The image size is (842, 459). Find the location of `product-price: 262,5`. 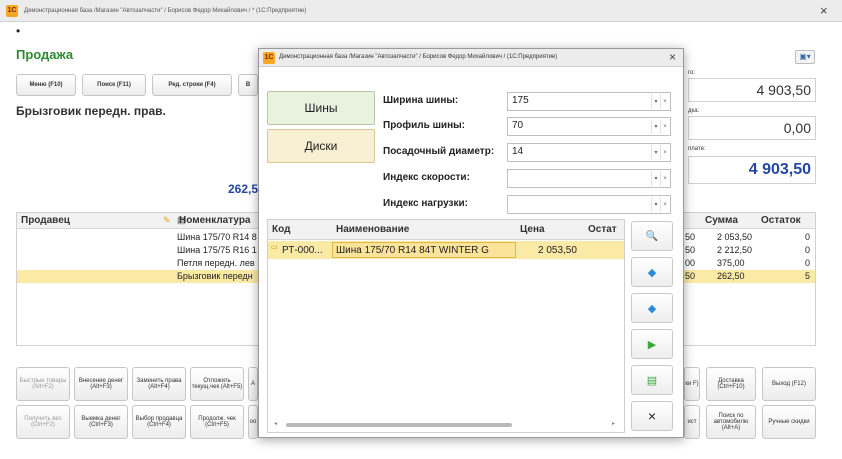

product-price: 262,5 is located at coordinates (243, 189).